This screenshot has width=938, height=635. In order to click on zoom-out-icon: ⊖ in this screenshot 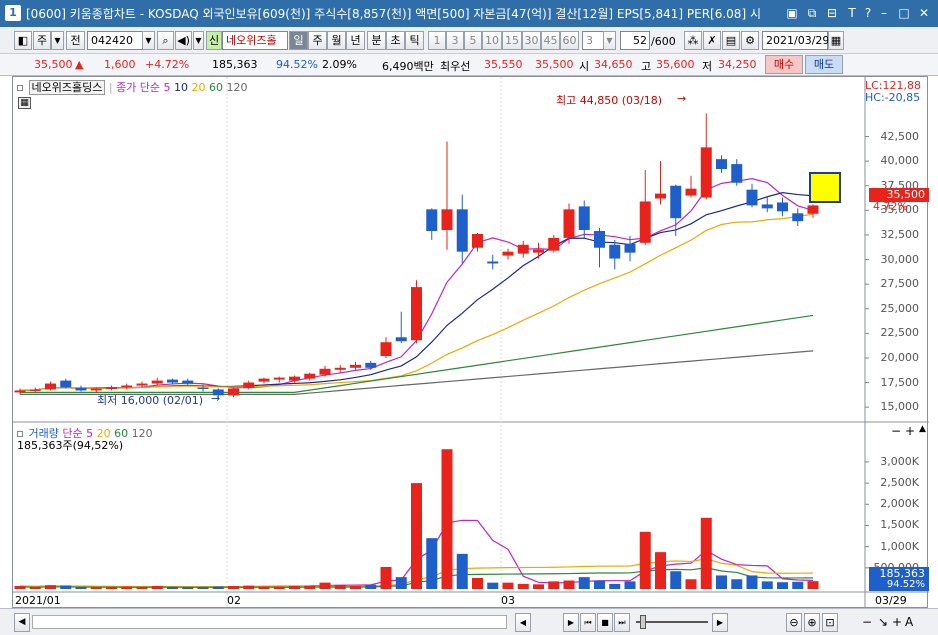, I will do `click(794, 622)`.